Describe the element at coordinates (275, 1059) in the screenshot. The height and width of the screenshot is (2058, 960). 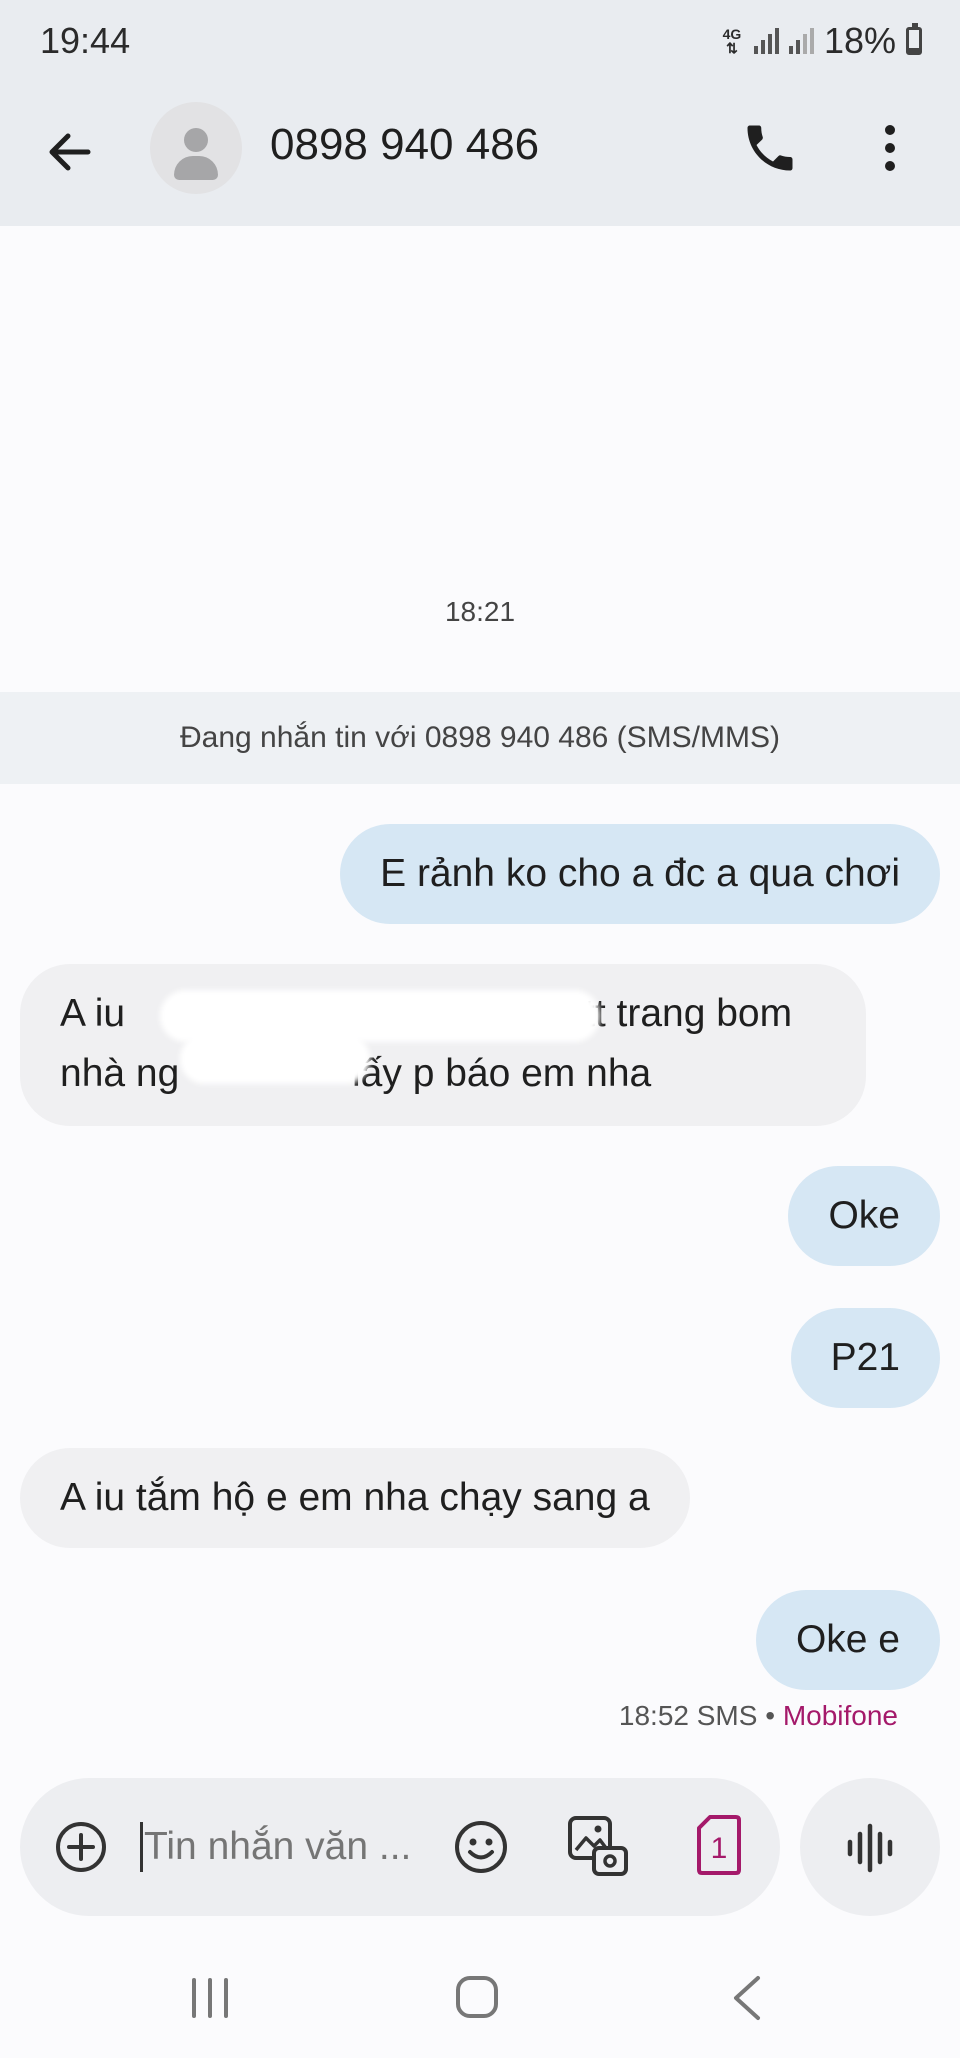
I see `redaction-mark` at that location.